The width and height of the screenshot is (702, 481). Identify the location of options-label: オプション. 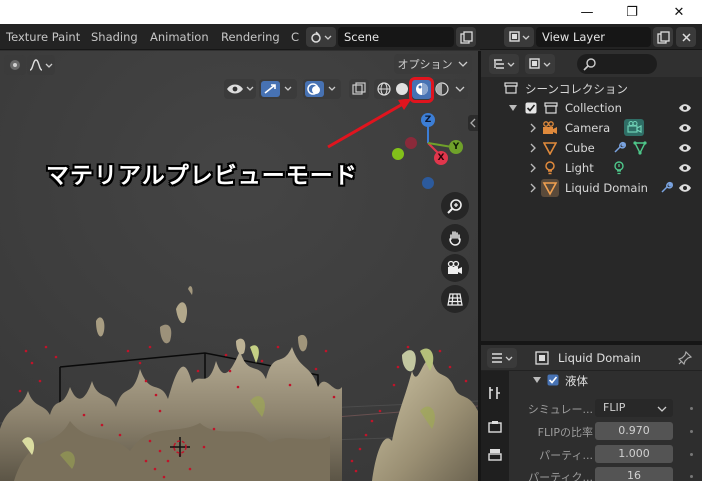
(425, 64).